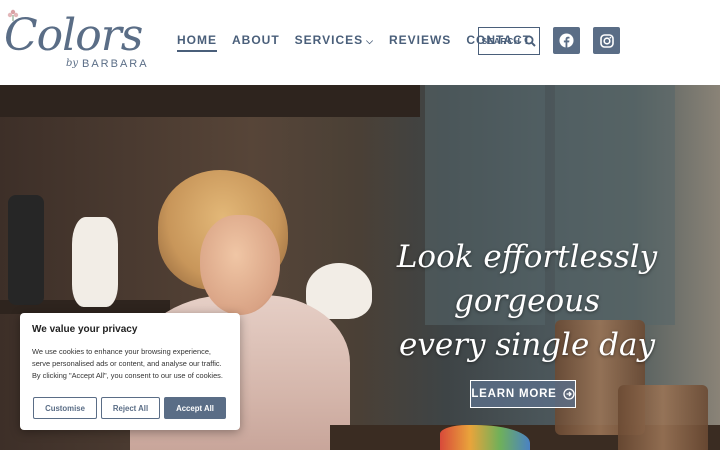 The width and height of the screenshot is (720, 450). Describe the element at coordinates (65, 408) in the screenshot. I see `customise-button: Customise` at that location.